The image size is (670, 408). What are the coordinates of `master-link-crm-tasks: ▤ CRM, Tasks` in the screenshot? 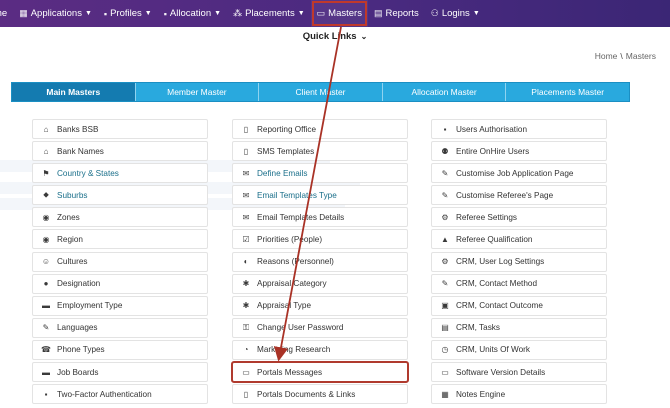 It's located at (519, 327).